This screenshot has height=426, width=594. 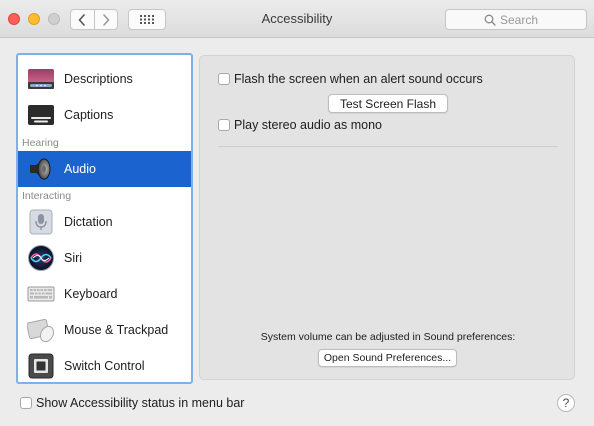 I want to click on sidebar-item-switch-control: Switch Control, so click(x=104, y=365).